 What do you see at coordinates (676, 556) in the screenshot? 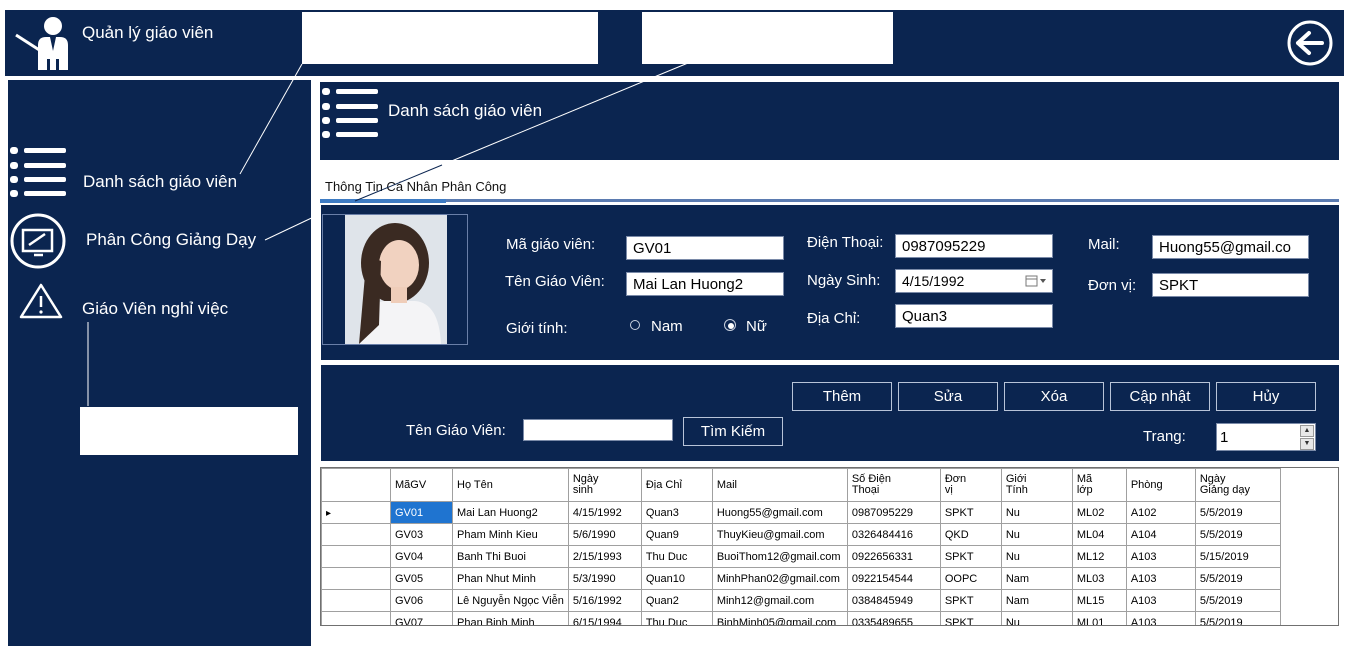
I see `cell-dia-chi: Thu Duc` at bounding box center [676, 556].